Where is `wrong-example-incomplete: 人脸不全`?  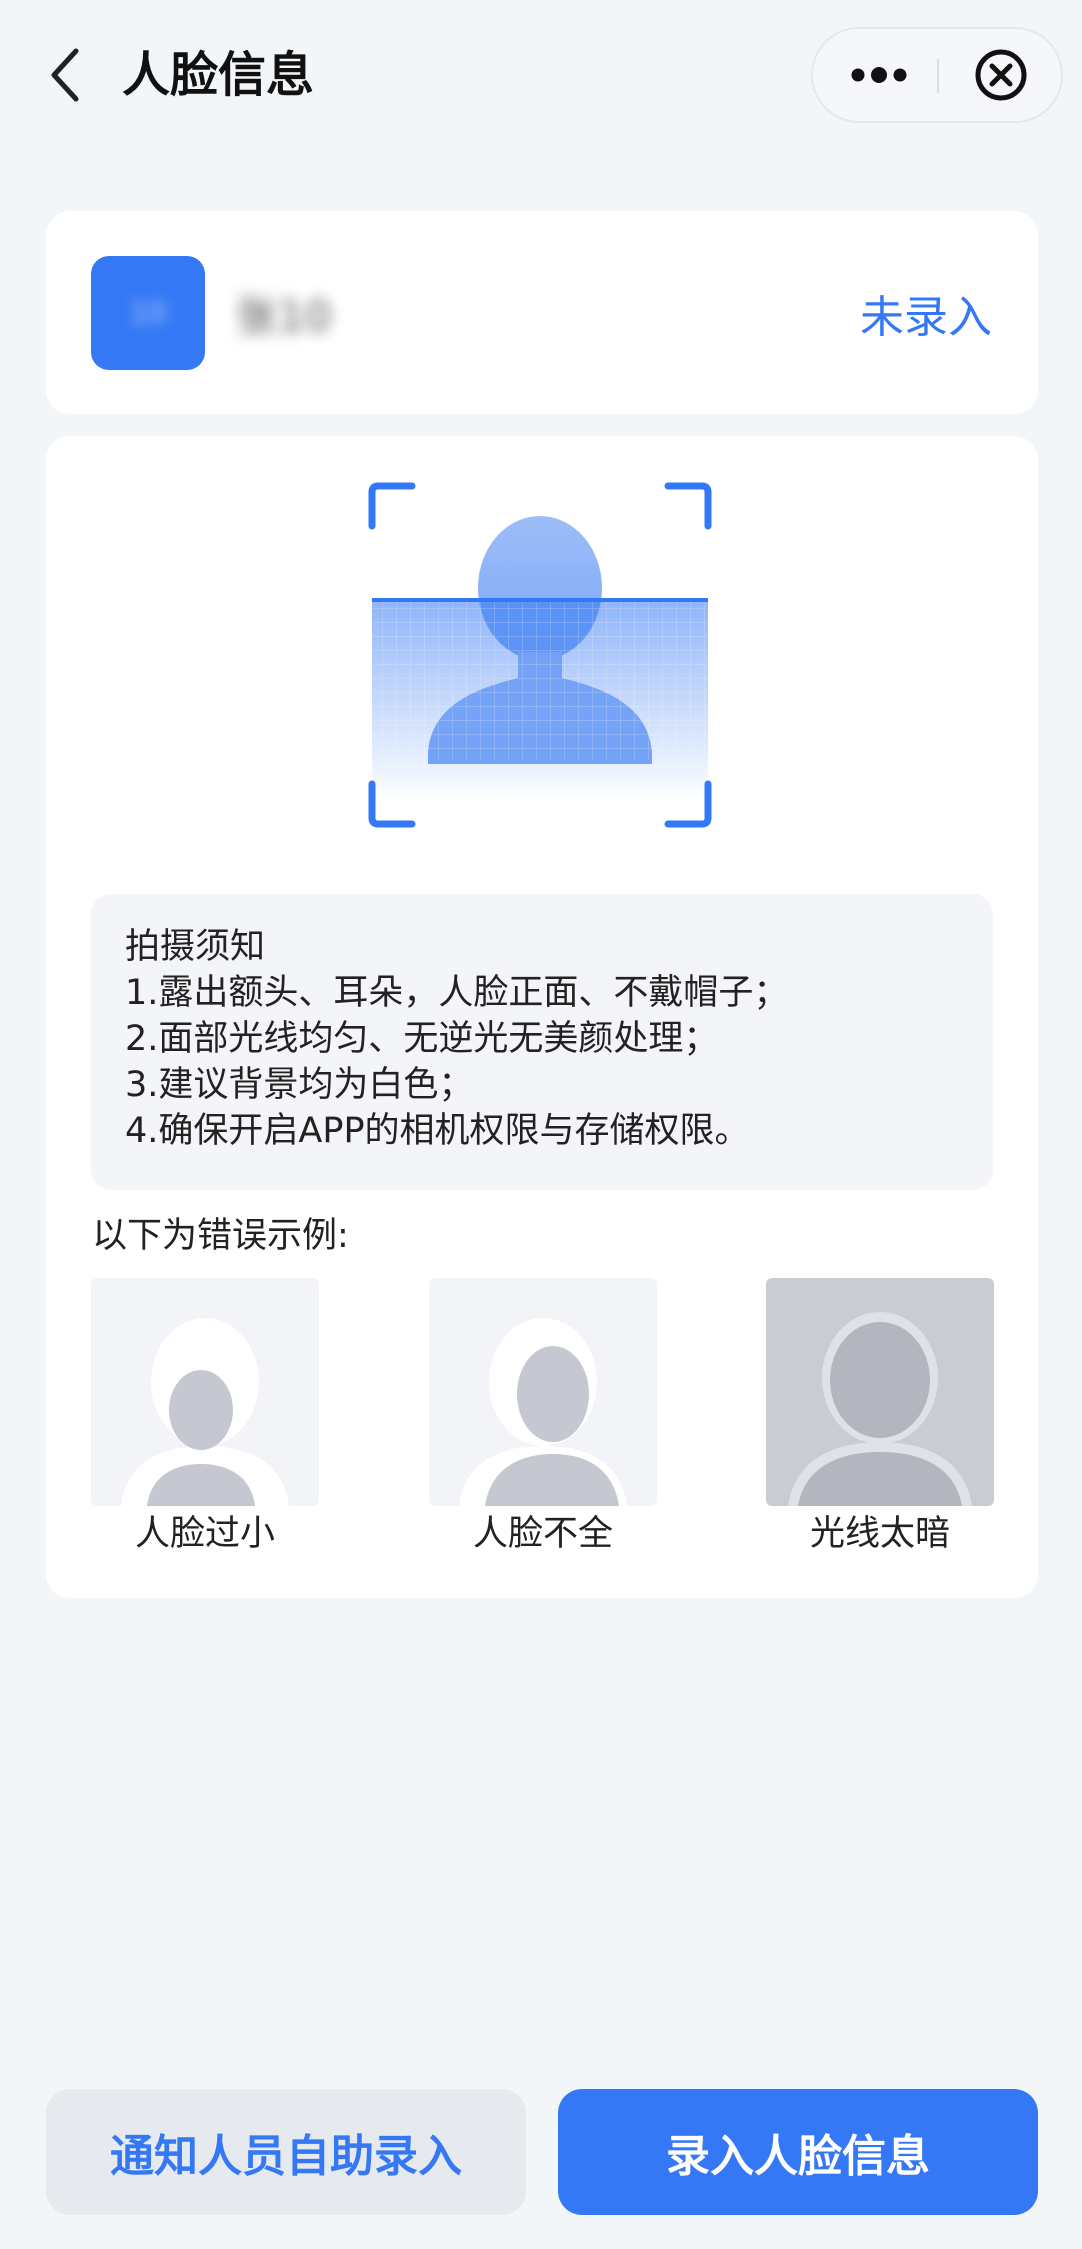
wrong-example-incomplete: 人脸不全 is located at coordinates (543, 1418).